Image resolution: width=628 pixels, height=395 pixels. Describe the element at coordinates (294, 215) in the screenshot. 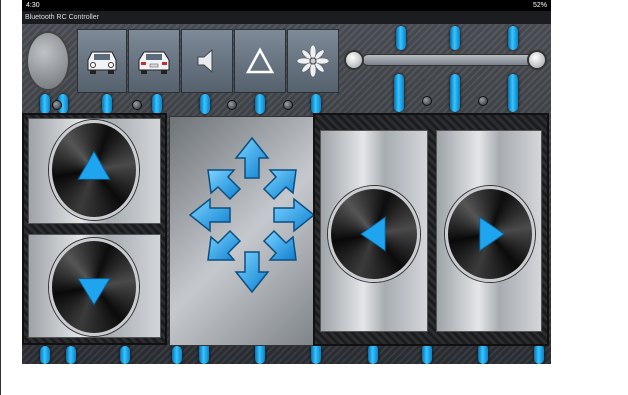

I see `arrow-right-button` at that location.